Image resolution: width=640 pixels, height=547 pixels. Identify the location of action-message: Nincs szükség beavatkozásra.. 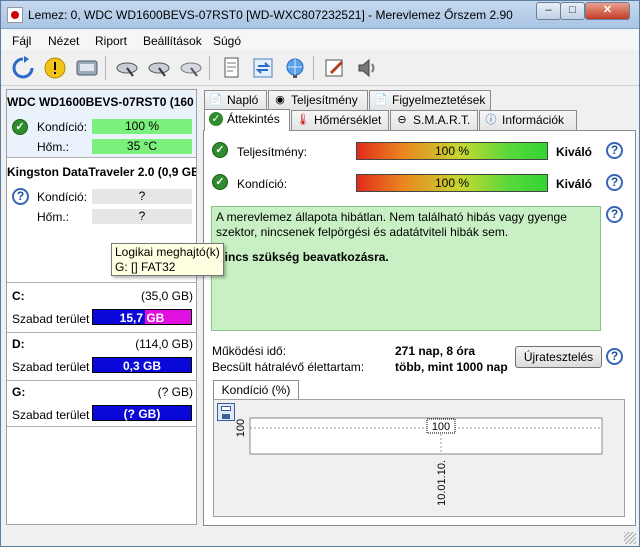
(302, 257).